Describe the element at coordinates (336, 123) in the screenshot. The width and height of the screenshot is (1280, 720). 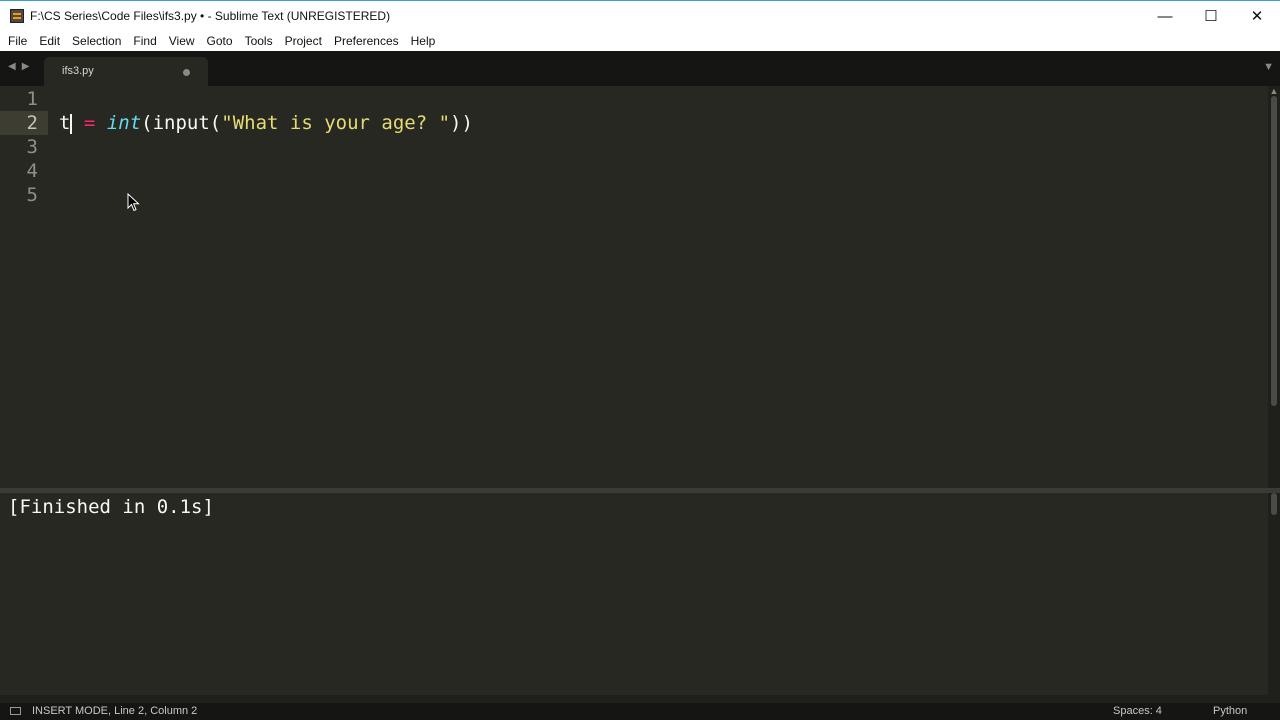
I see `code-string: "What is your age? "` at that location.